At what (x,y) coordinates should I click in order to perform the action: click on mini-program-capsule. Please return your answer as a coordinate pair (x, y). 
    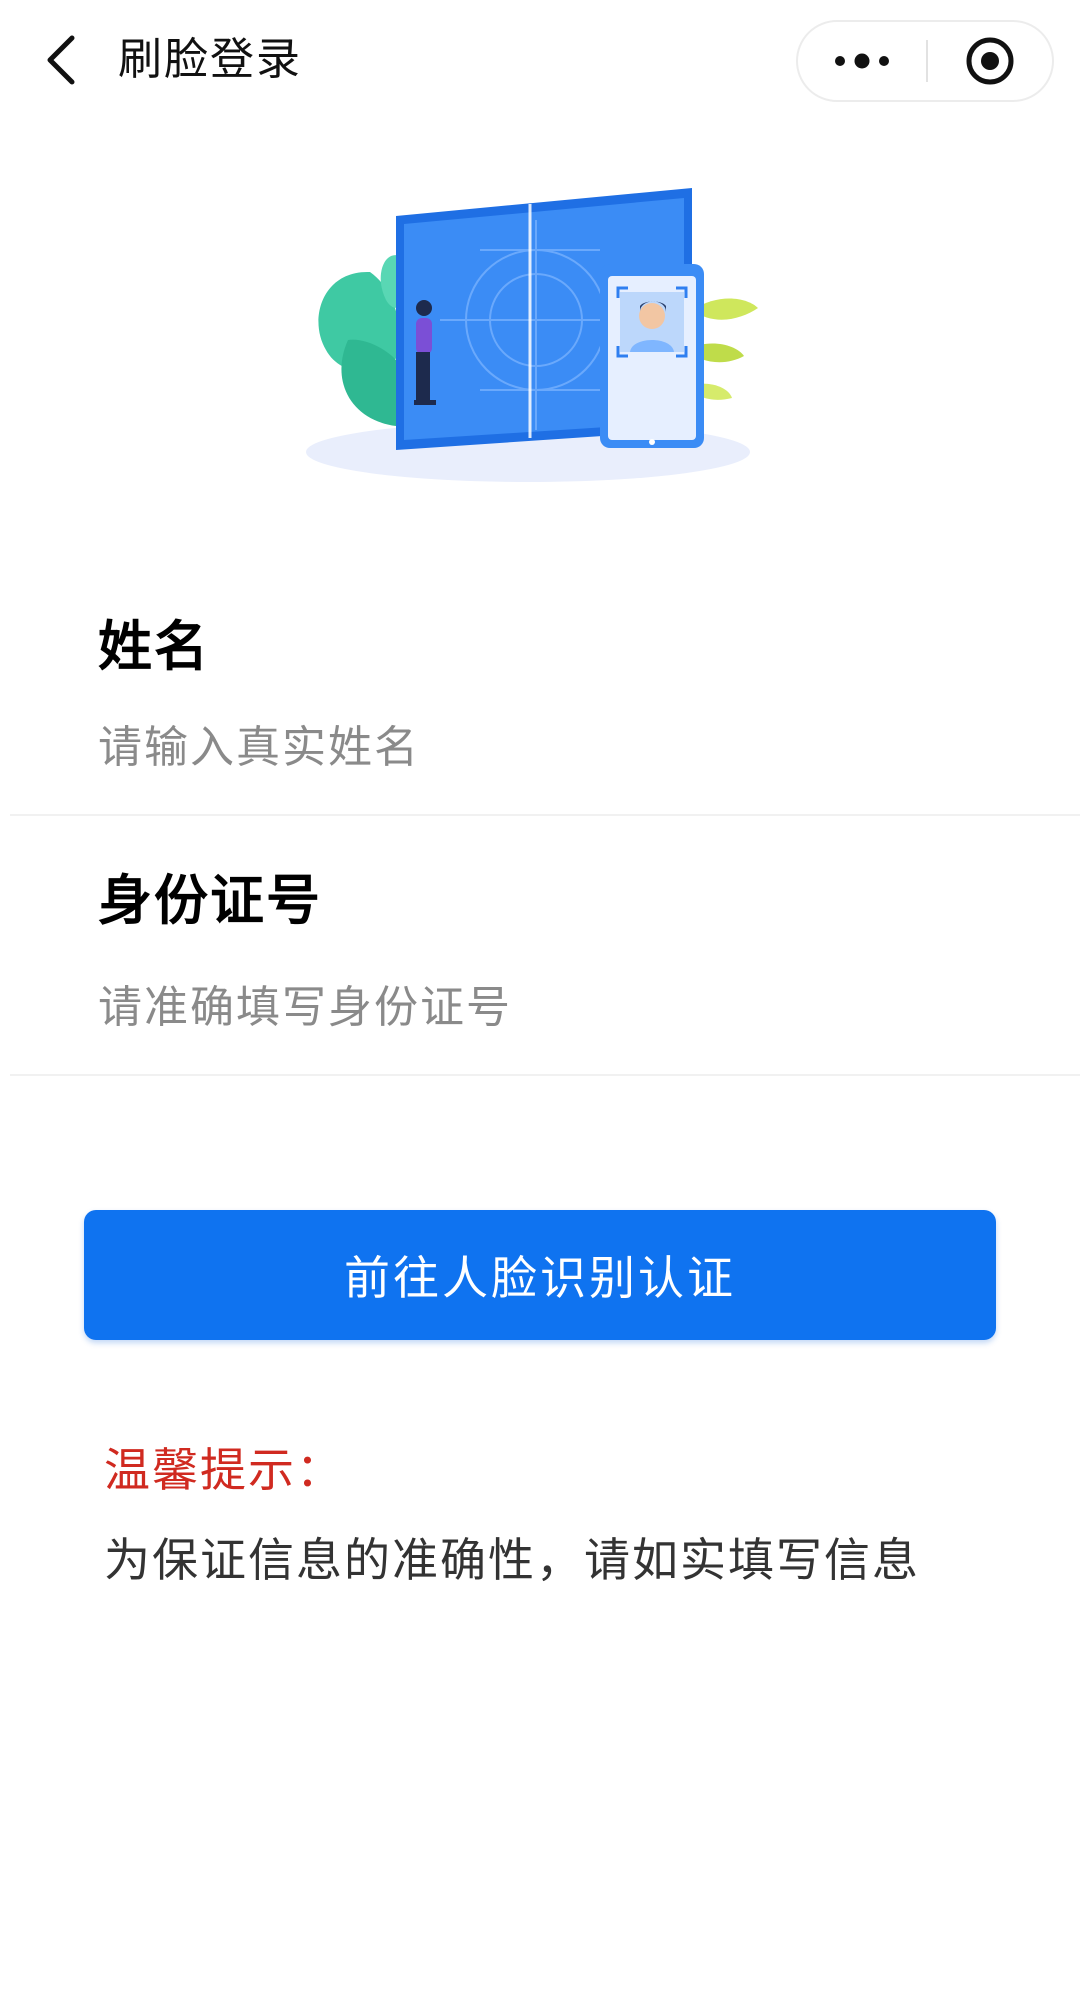
    Looking at the image, I should click on (925, 61).